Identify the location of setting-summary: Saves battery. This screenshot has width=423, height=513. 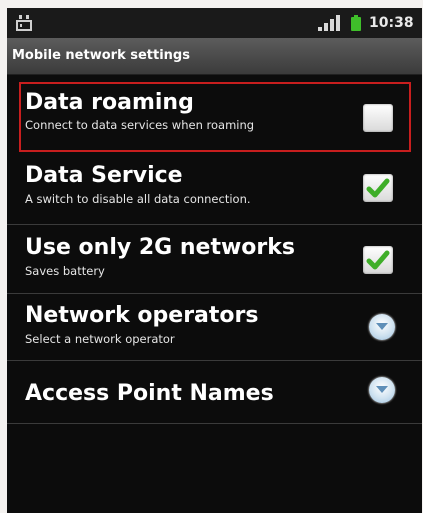
(65, 271).